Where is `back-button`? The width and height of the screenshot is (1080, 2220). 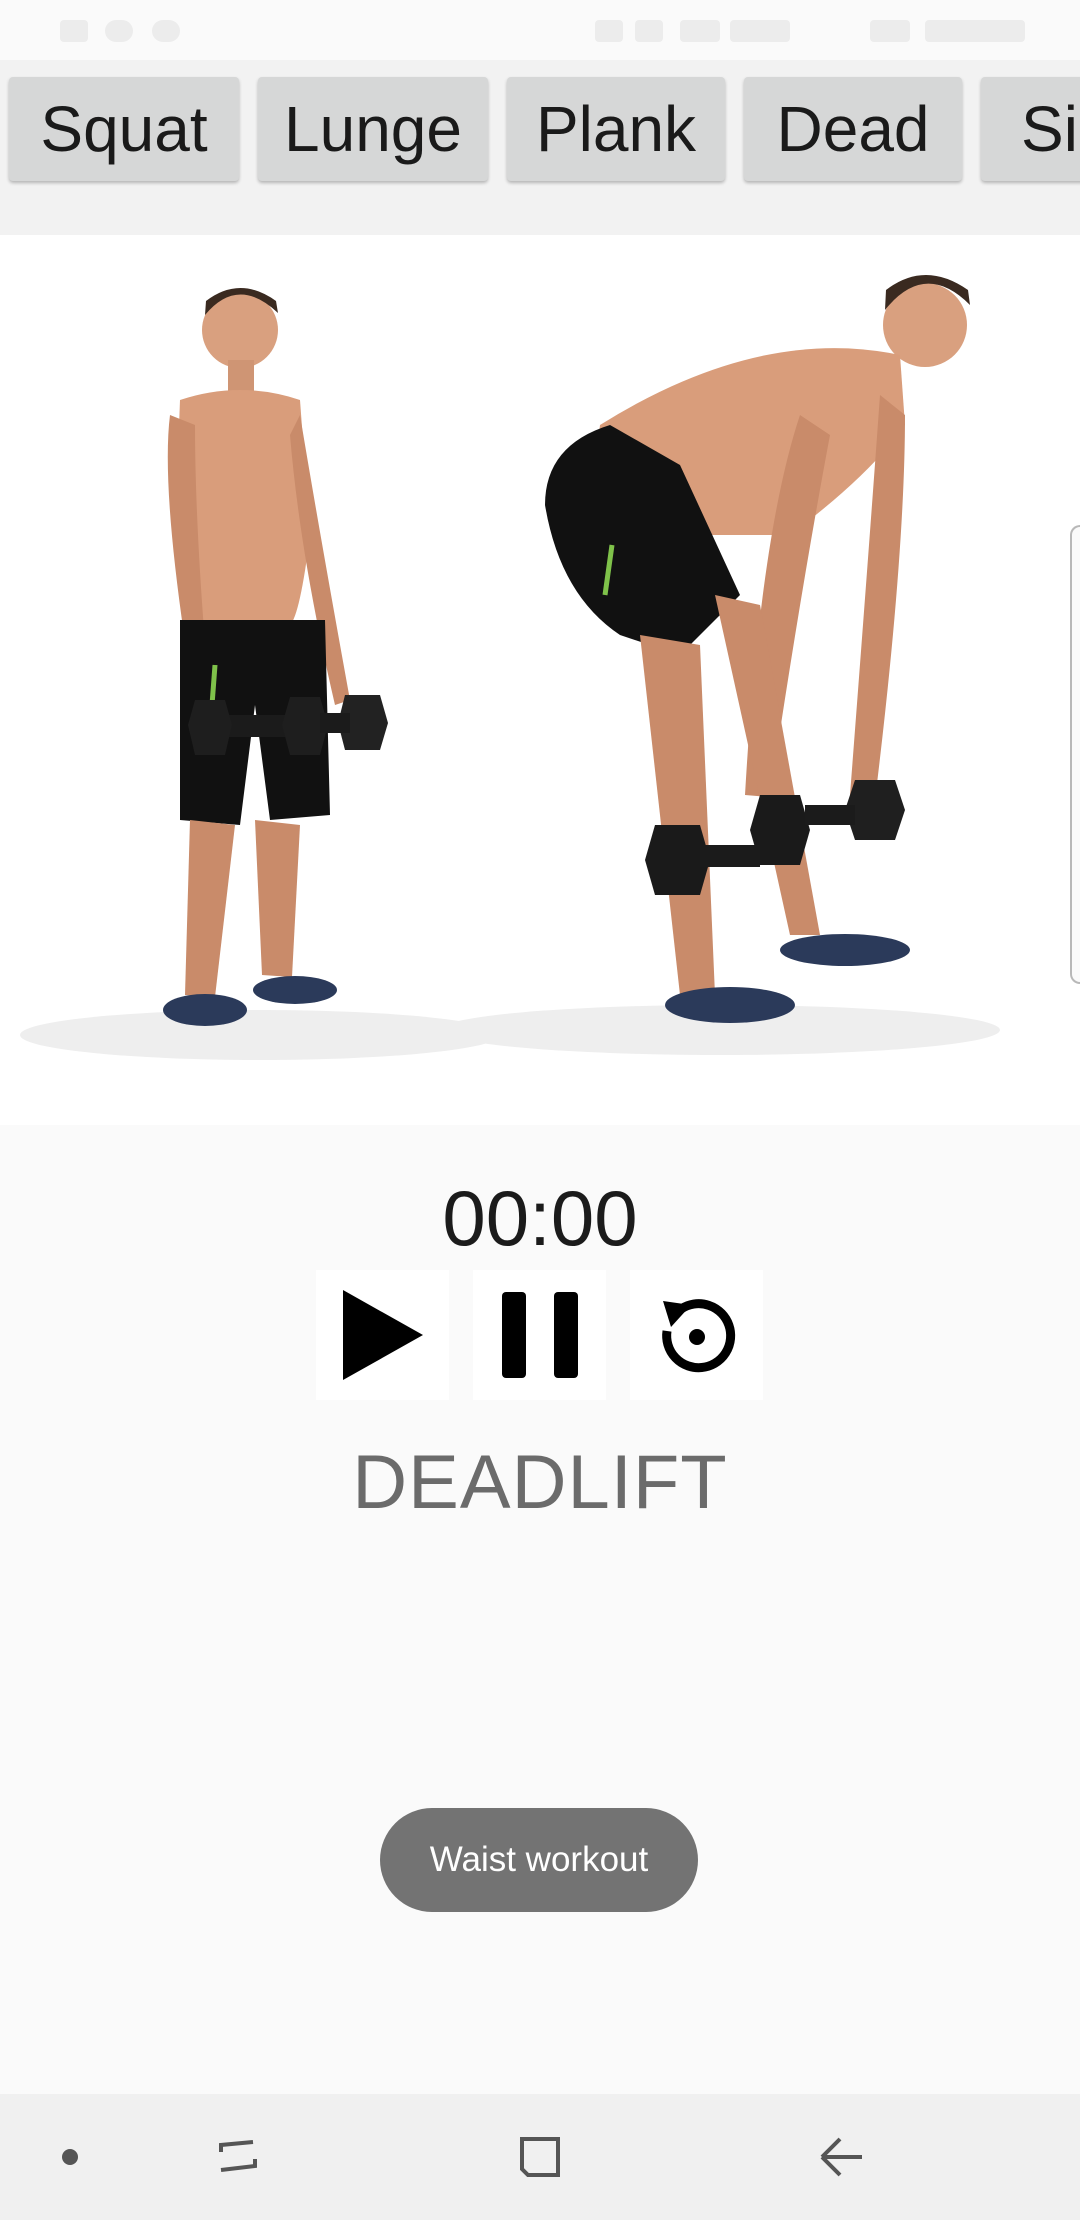
back-button is located at coordinates (842, 2157).